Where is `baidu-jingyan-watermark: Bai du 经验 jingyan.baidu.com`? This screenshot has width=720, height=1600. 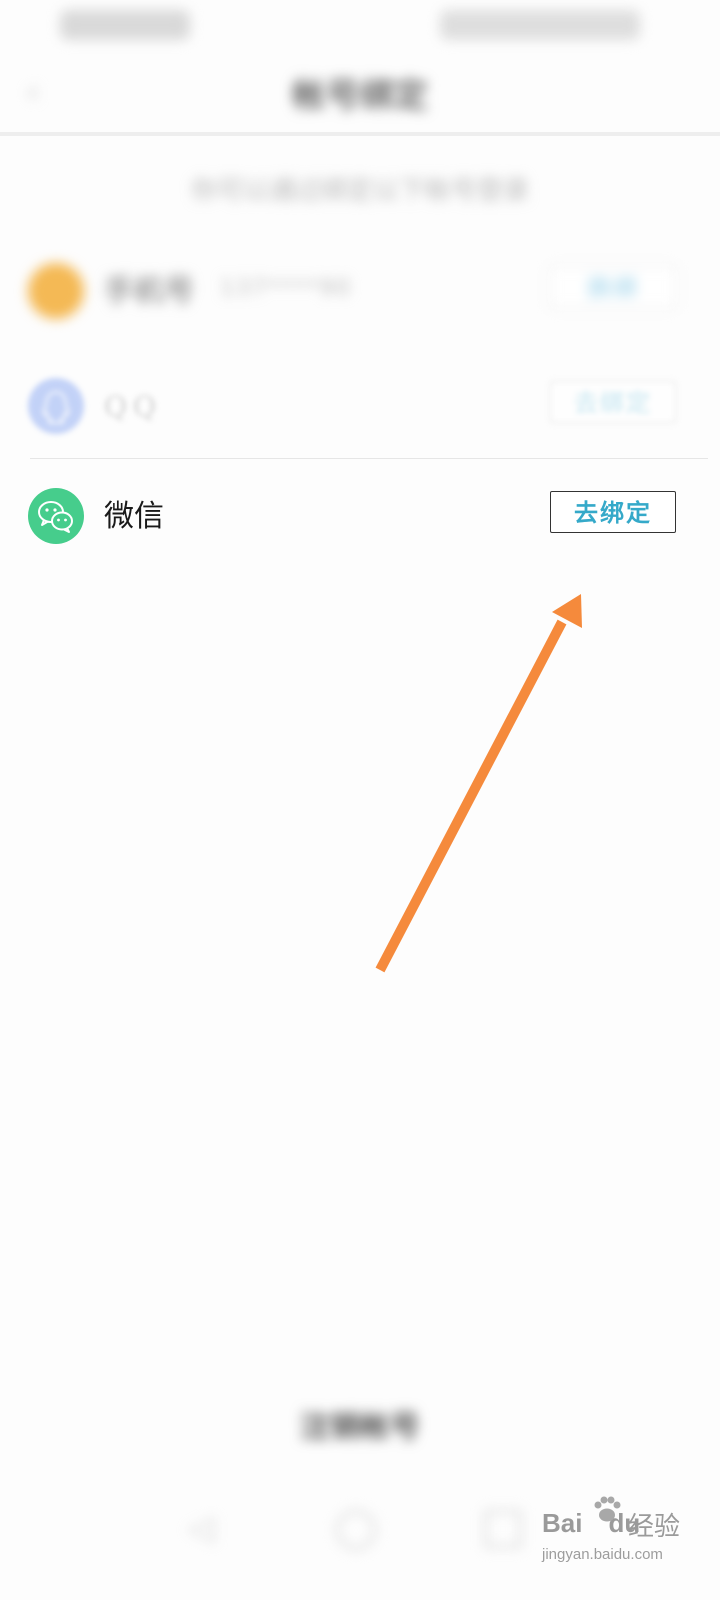
baidu-jingyan-watermark: Bai du 经验 jingyan.baidu.com is located at coordinates (630, 1535).